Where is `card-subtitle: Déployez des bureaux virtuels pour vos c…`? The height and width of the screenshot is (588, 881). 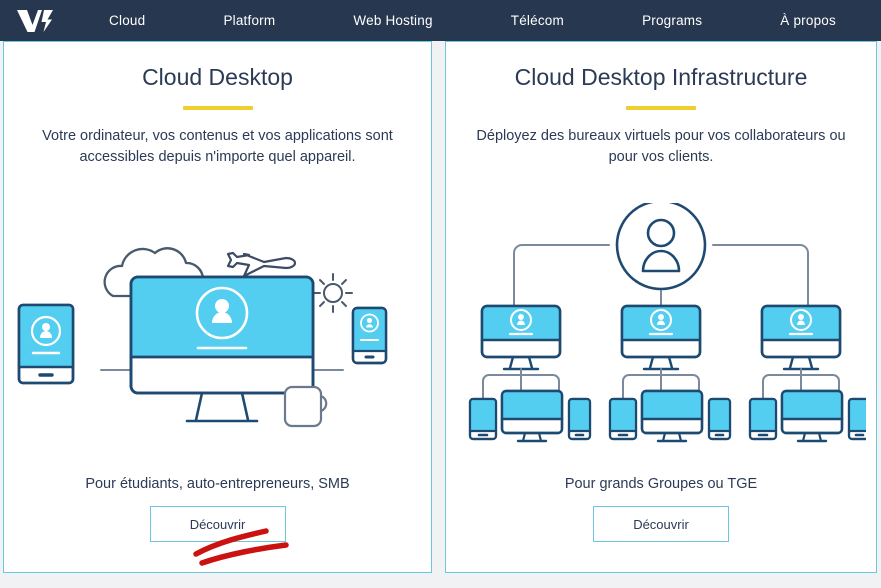
card-subtitle: Déployez des bureaux virtuels pour vos c… is located at coordinates (661, 146).